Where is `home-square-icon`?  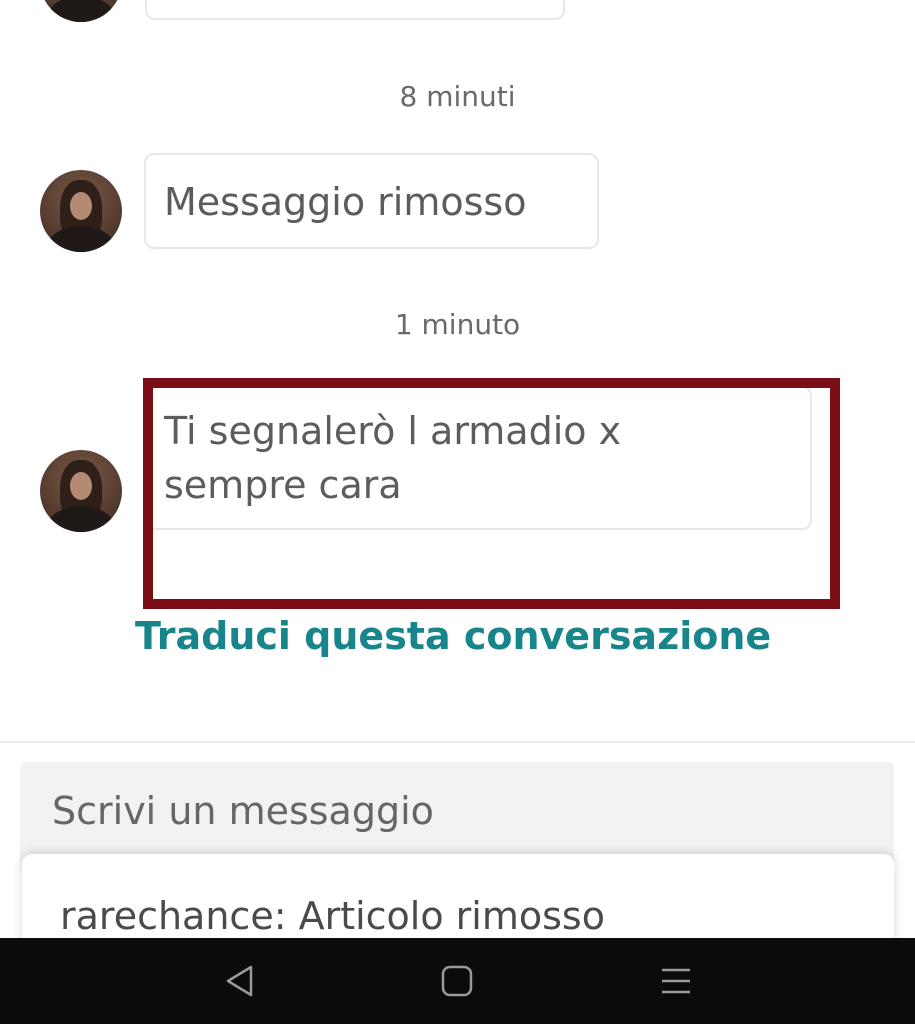 home-square-icon is located at coordinates (457, 981).